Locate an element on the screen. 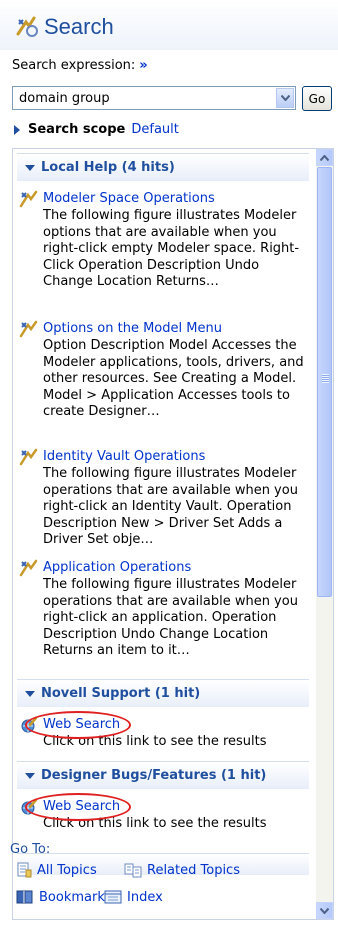 Image resolution: width=338 pixels, height=938 pixels. hit-title-link: Options on the Model Menu is located at coordinates (132, 328).